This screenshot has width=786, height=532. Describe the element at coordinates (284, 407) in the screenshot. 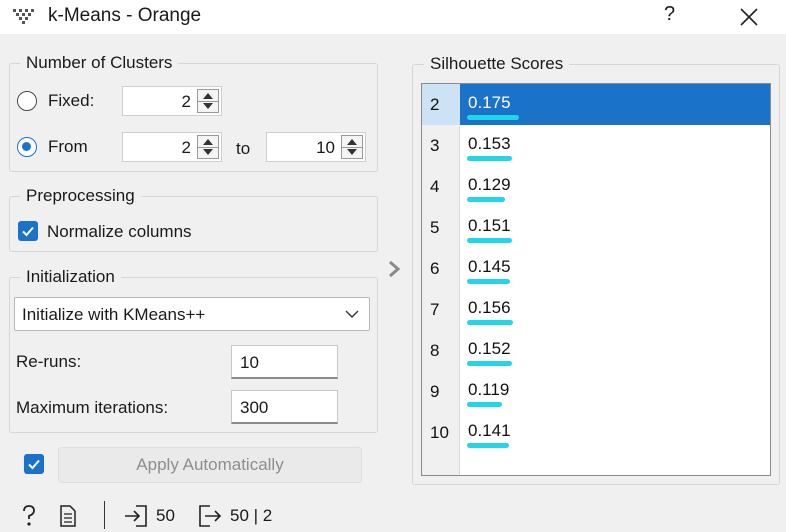

I see `max-iterations-input: 300` at that location.